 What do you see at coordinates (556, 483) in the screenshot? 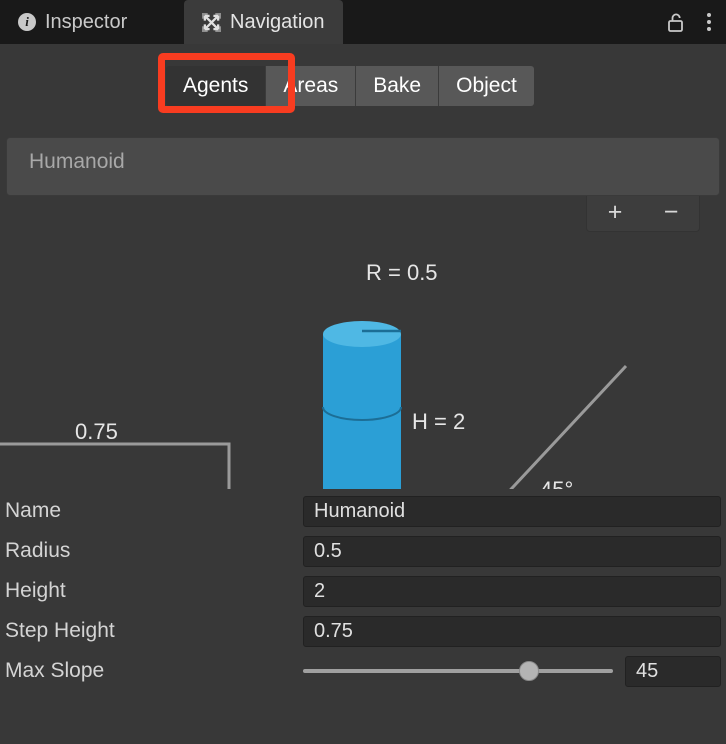
I see `slope-angle-label: 45°` at bounding box center [556, 483].